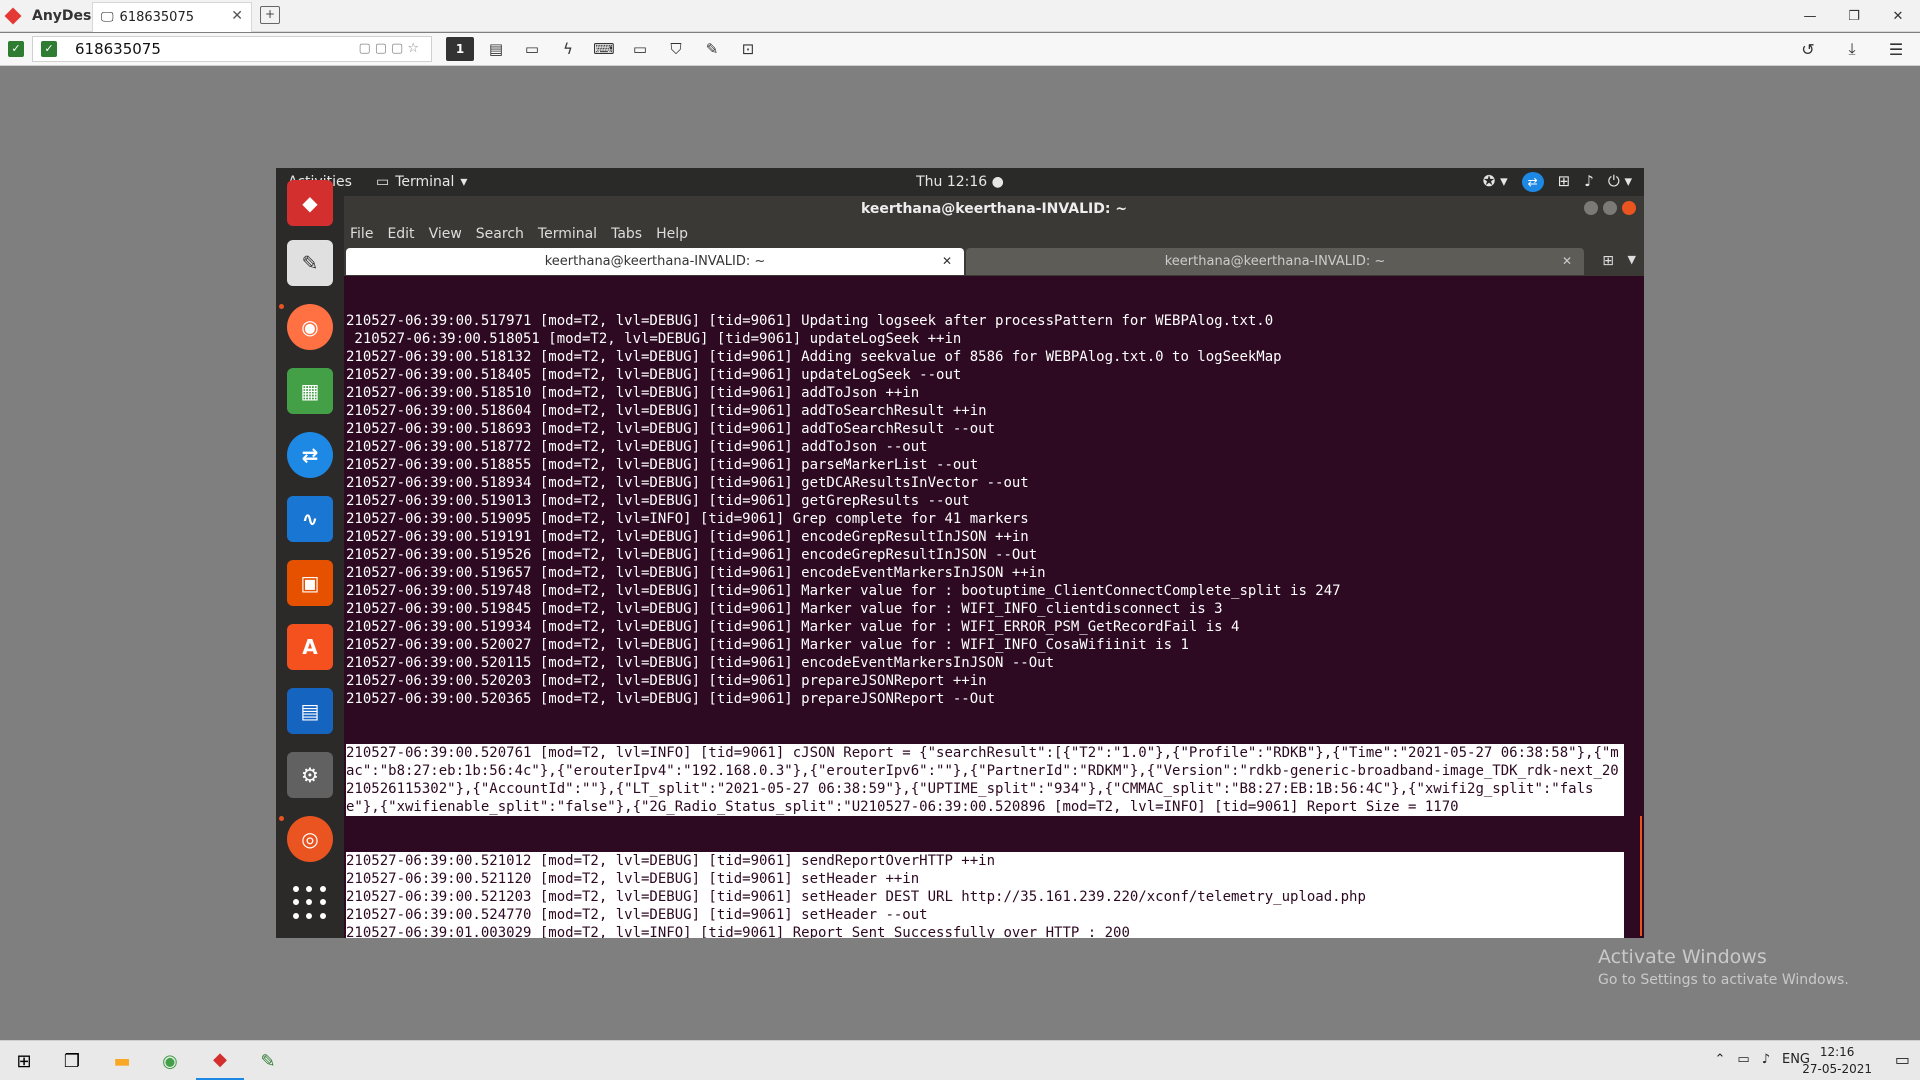 The image size is (1920, 1080). I want to click on menu-search: Search, so click(500, 234).